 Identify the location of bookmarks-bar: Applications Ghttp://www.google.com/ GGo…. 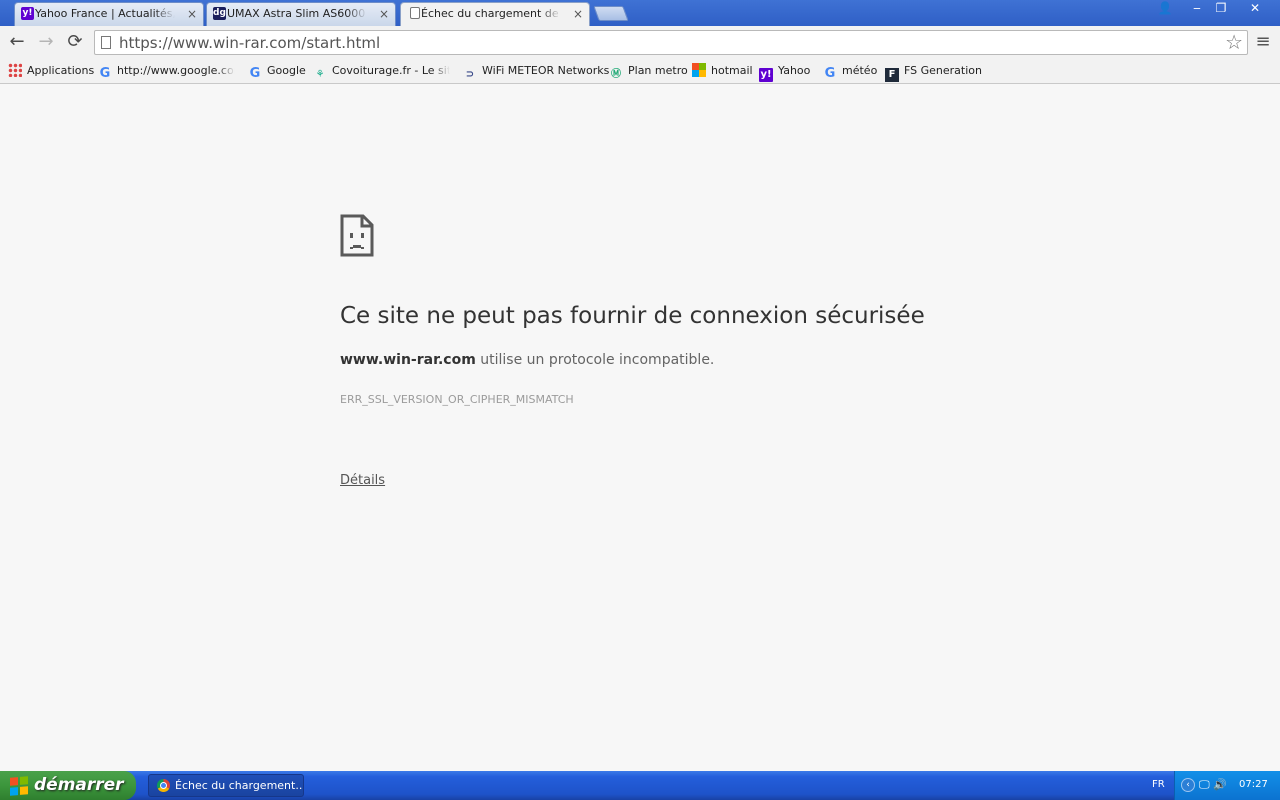
(640, 71).